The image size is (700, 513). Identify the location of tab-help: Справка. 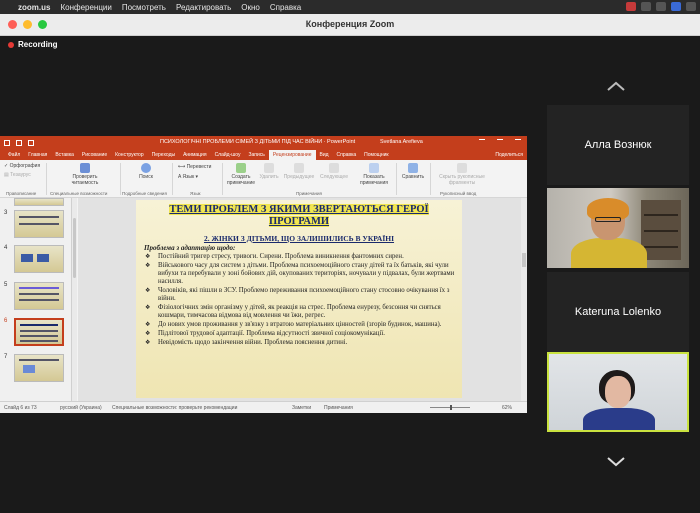
(347, 156).